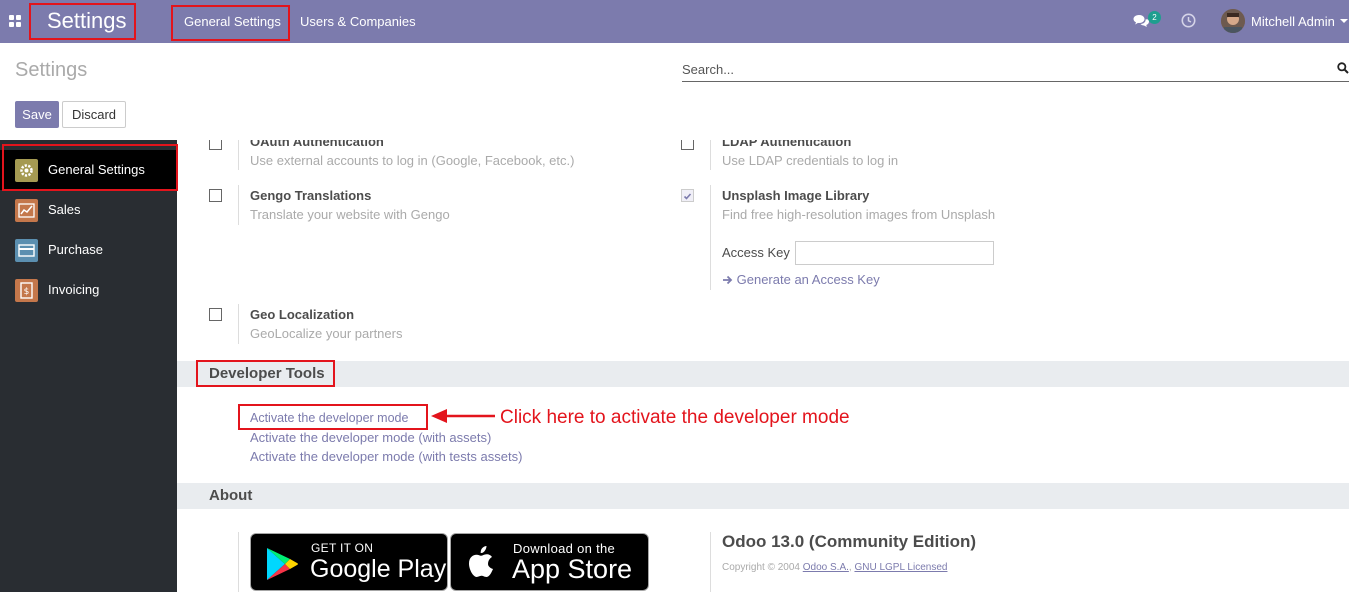  Describe the element at coordinates (1293, 21) in the screenshot. I see `user-name: Mitchell Admin` at that location.